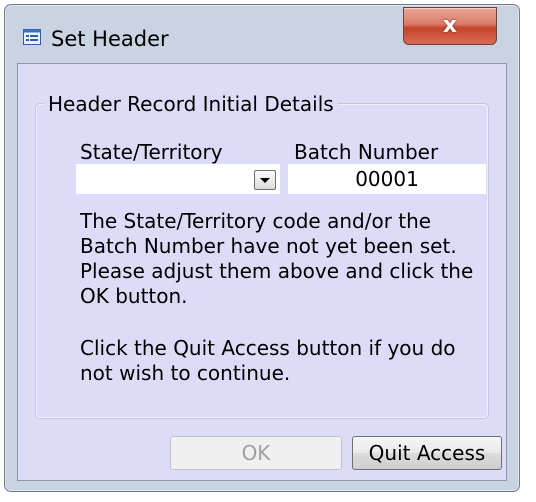  Describe the element at coordinates (256, 453) in the screenshot. I see `ok-button: OK` at that location.